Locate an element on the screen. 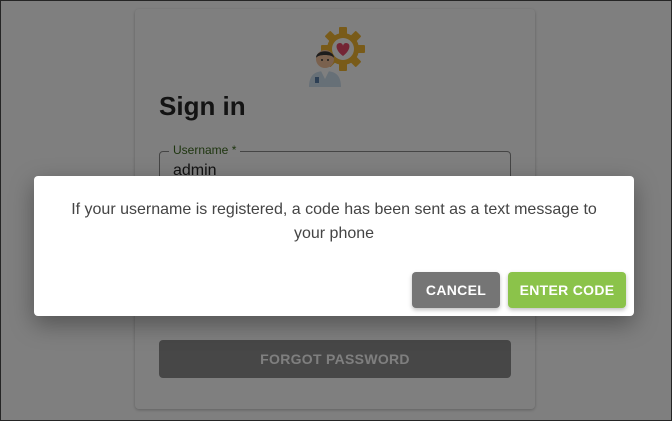 The image size is (672, 421). enter-code-button: ENTER CODE is located at coordinates (567, 290).